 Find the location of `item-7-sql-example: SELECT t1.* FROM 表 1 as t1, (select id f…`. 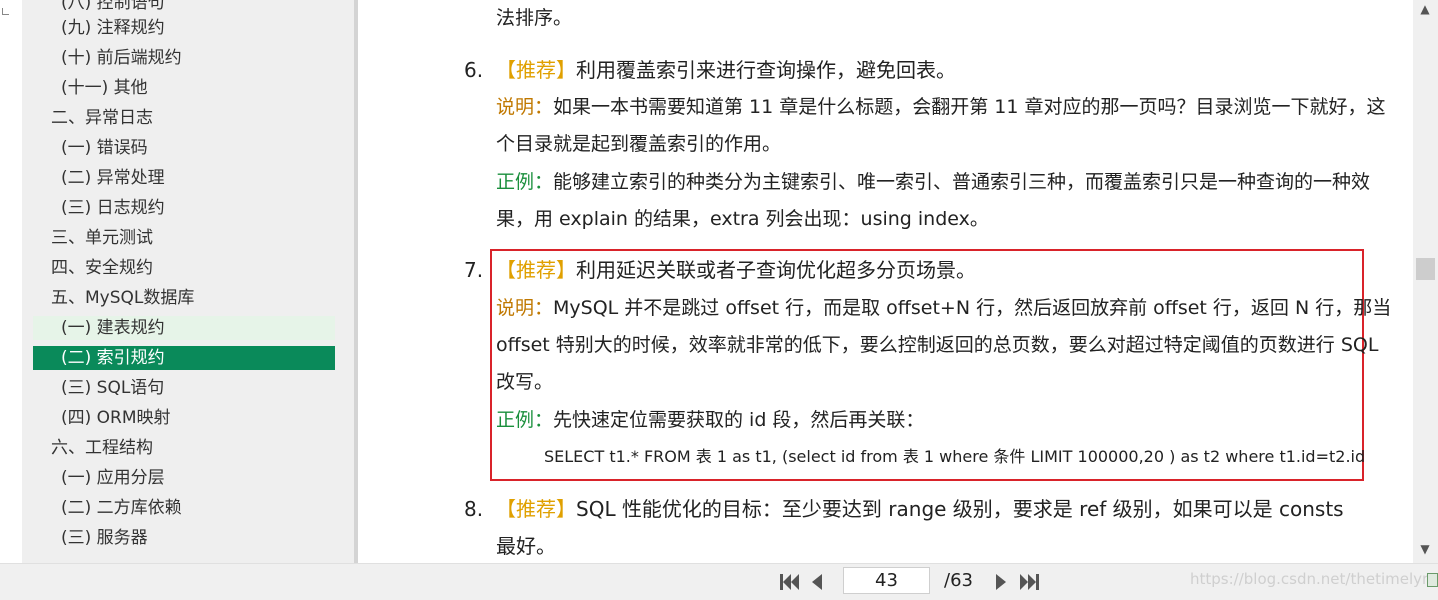

item-7-sql-example: SELECT t1.* FROM 表 1 as t1, (select id f… is located at coordinates (955, 456).